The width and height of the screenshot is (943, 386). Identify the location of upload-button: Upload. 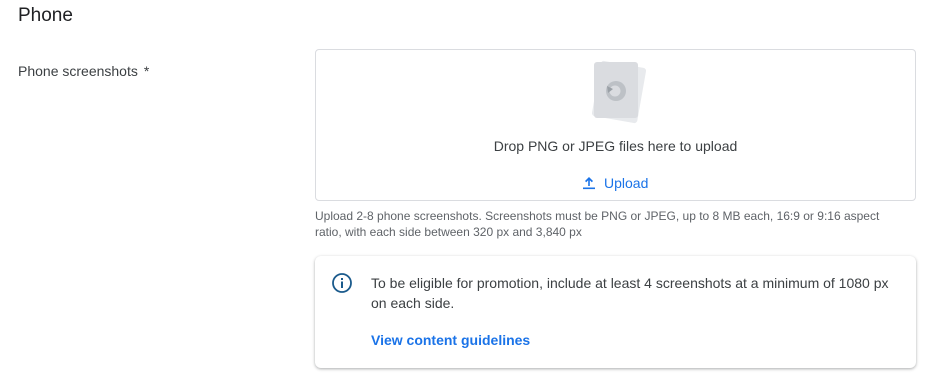
(615, 183).